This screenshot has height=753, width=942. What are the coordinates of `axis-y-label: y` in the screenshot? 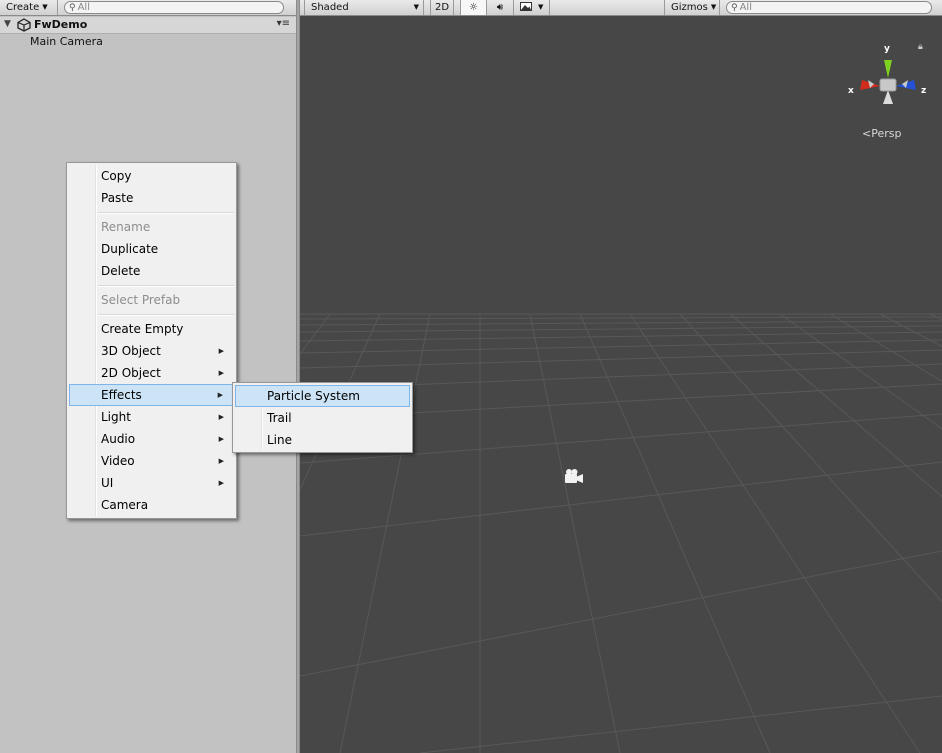 It's located at (887, 49).